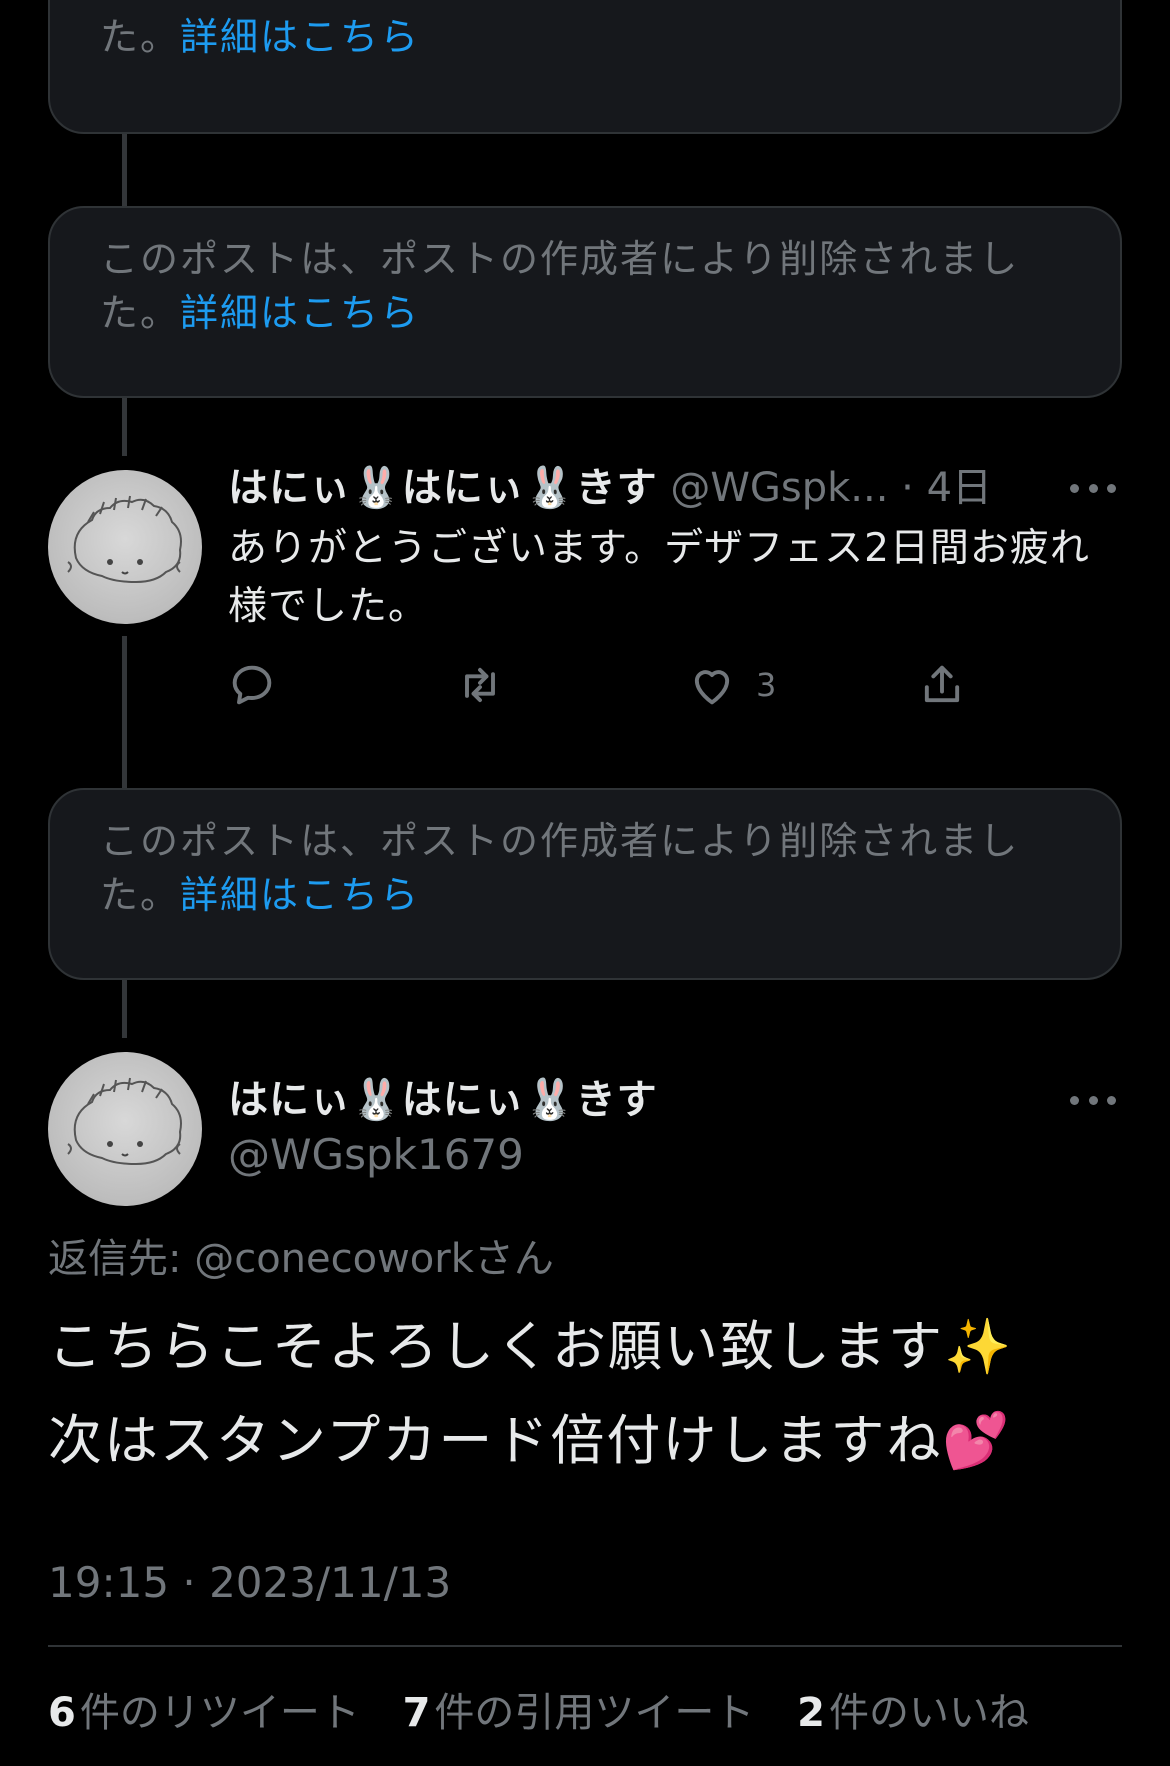  What do you see at coordinates (579, 1713) in the screenshot?
I see `quotes-stat: 7 件の引用ツイート` at bounding box center [579, 1713].